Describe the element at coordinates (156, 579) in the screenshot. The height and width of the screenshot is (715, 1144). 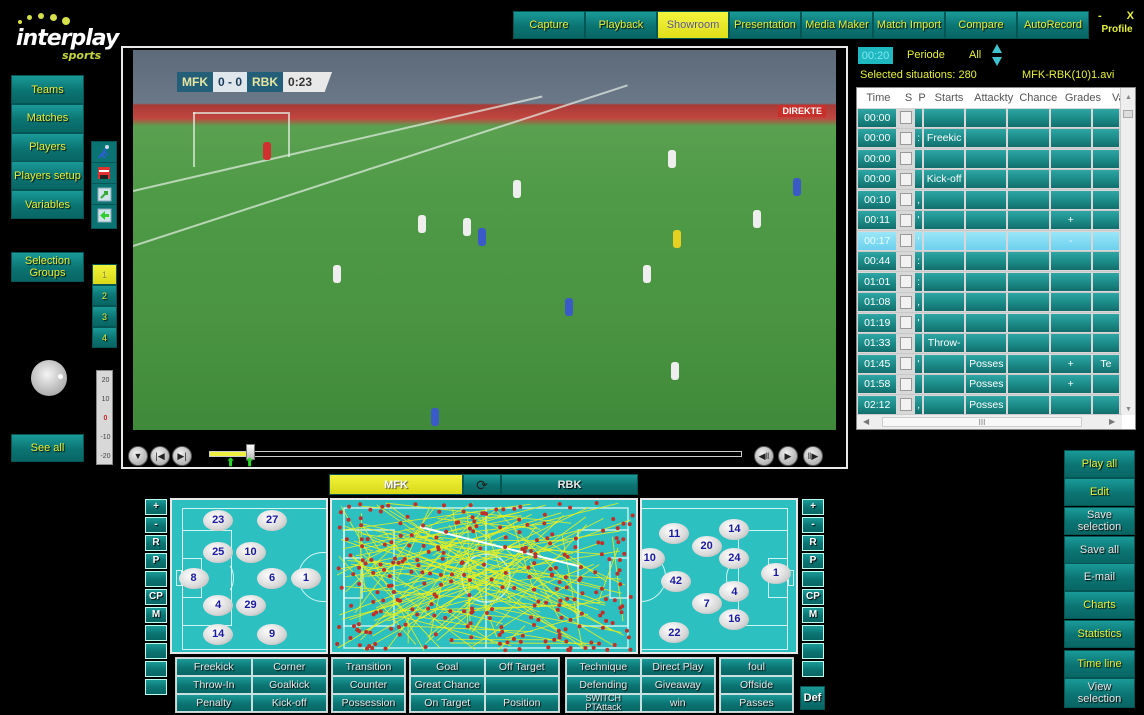
I see `home-tool-blank-4-button` at that location.